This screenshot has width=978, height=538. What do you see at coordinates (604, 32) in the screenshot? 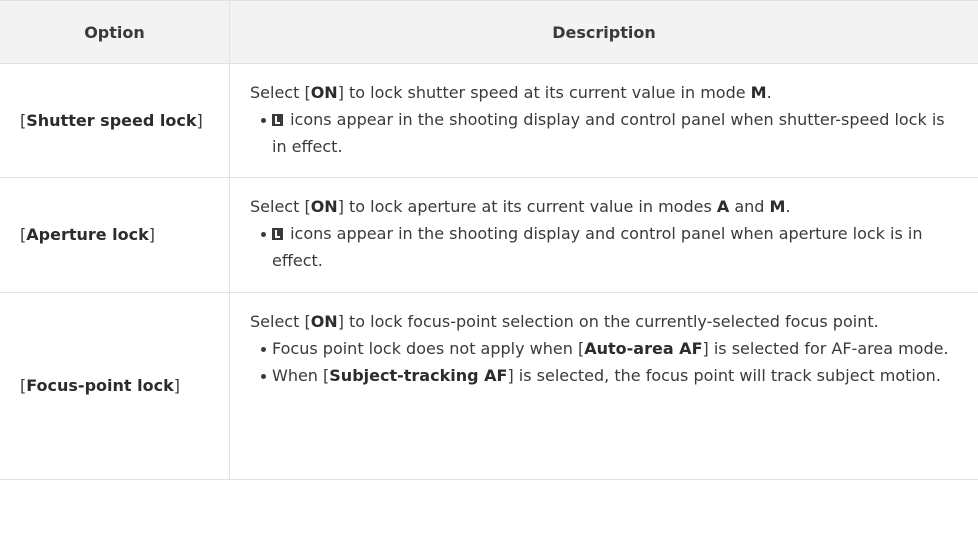
I see `header-description: Description` at bounding box center [604, 32].